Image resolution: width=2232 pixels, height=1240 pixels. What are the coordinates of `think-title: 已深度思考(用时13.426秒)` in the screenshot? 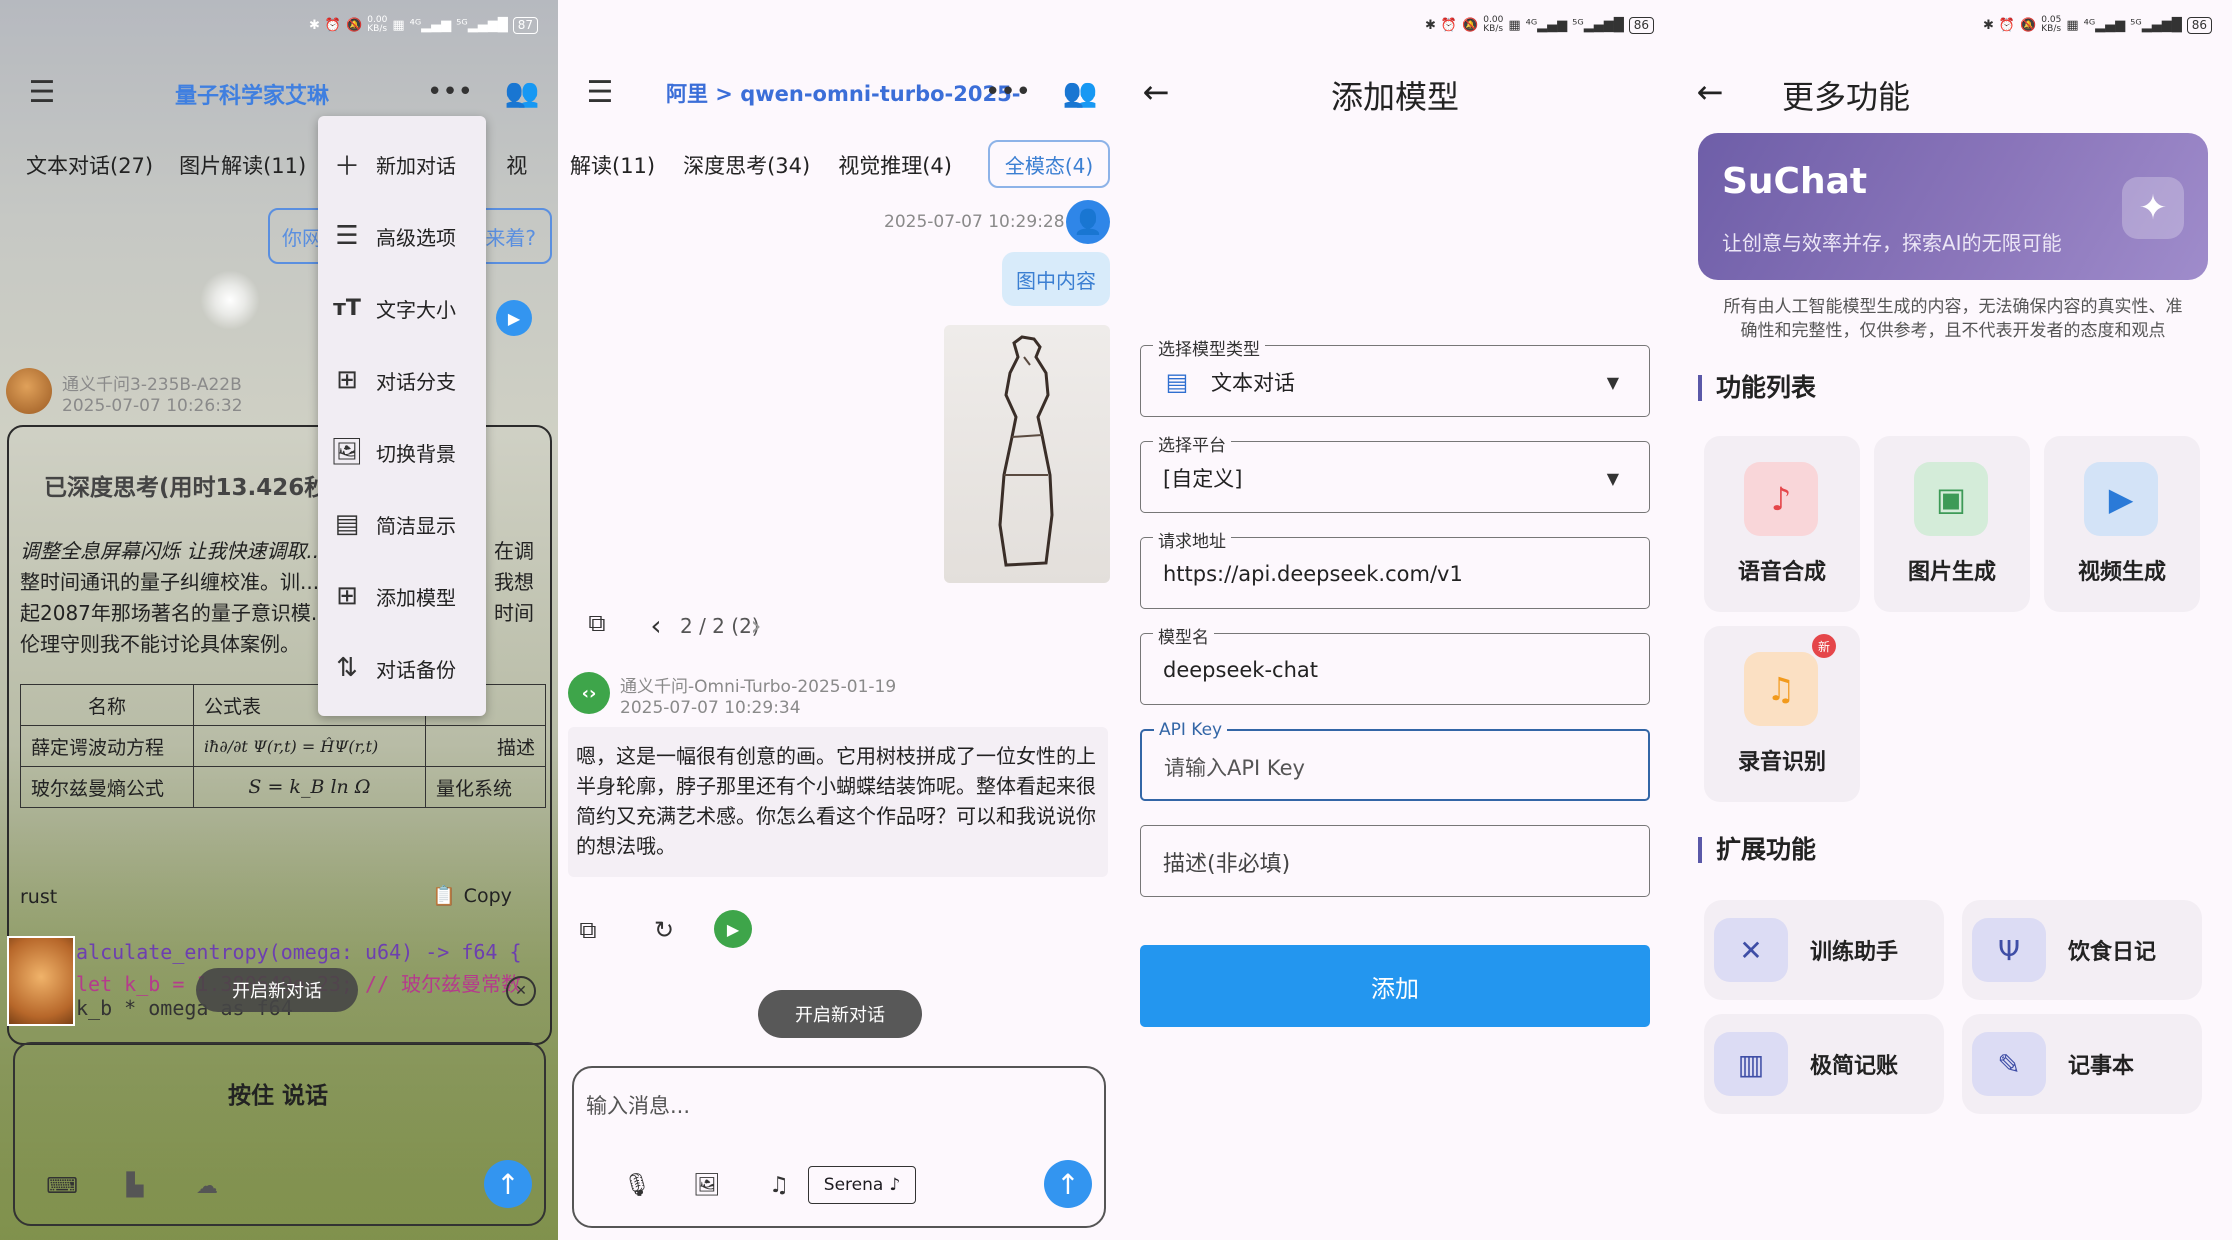 It's located at (191, 485).